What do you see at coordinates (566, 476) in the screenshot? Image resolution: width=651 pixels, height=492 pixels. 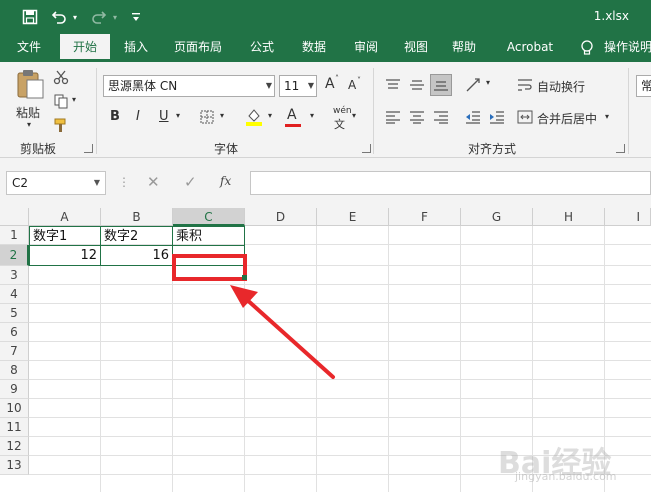 I see `watermark-sub: jingyan.baidu.com` at bounding box center [566, 476].